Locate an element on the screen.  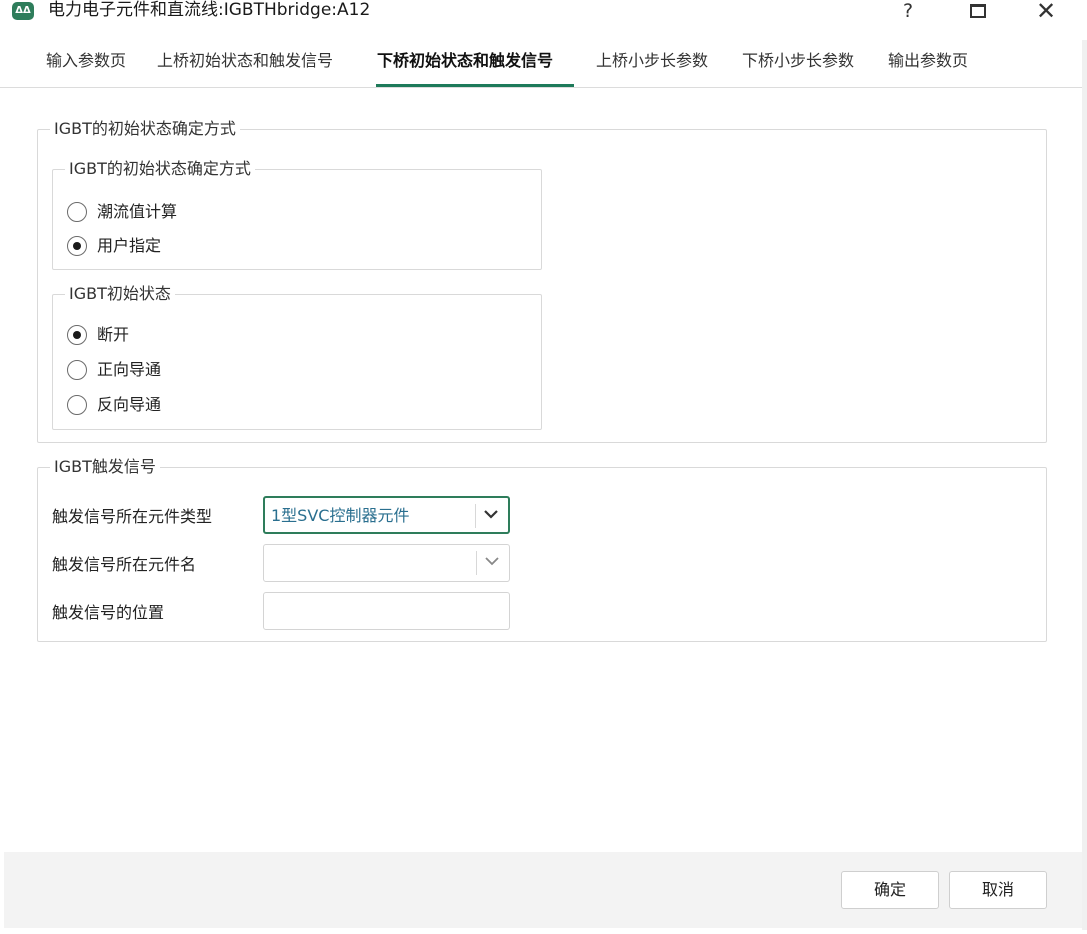
radio-forward-conduct-circle is located at coordinates (77, 370).